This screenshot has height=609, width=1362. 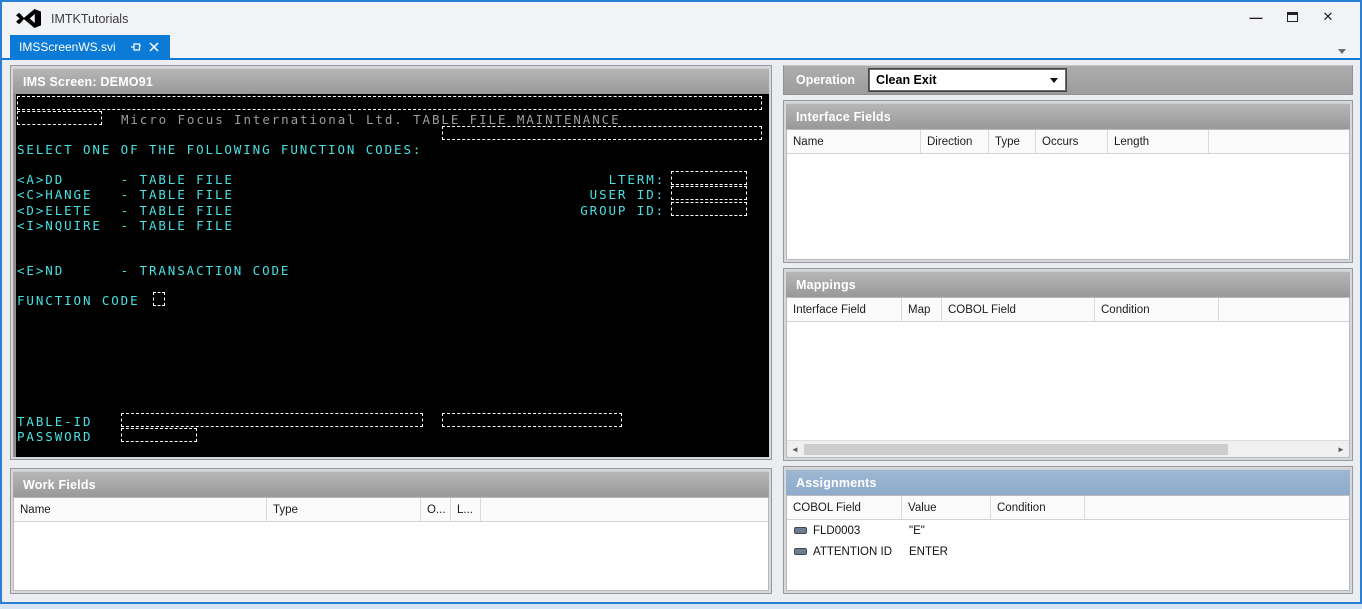 I want to click on scrollbar-track, so click(x=1068, y=449).